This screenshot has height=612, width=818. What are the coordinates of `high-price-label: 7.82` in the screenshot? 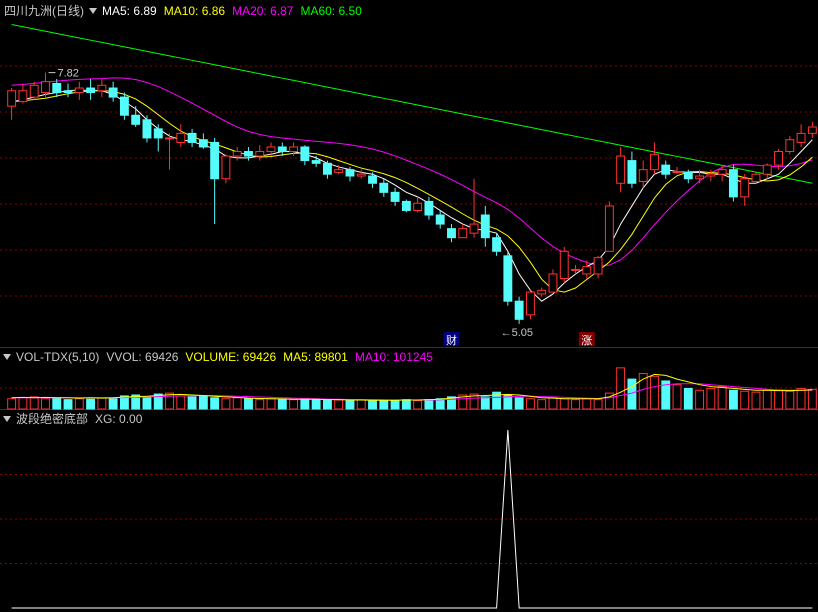 It's located at (67, 74).